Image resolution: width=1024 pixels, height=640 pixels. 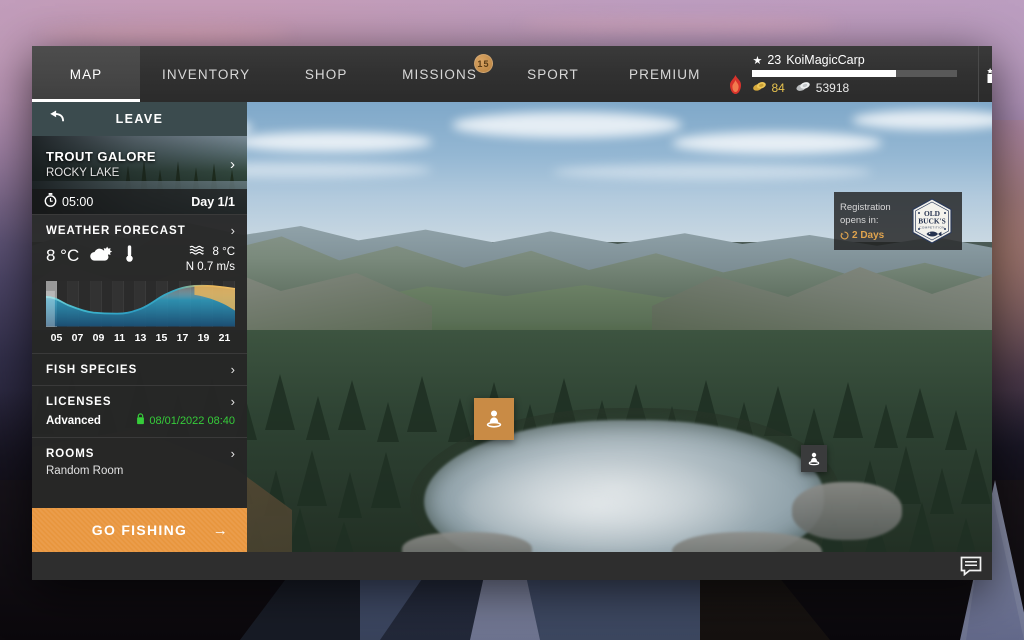 I want to click on location-text: TROUT GALORE ROCKY LAKE, so click(x=101, y=164).